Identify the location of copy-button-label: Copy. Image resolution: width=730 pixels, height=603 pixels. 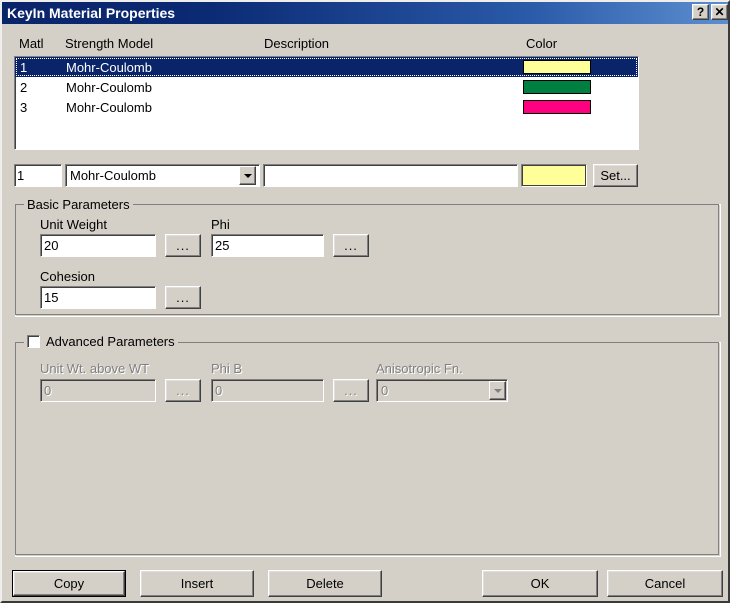
(69, 583).